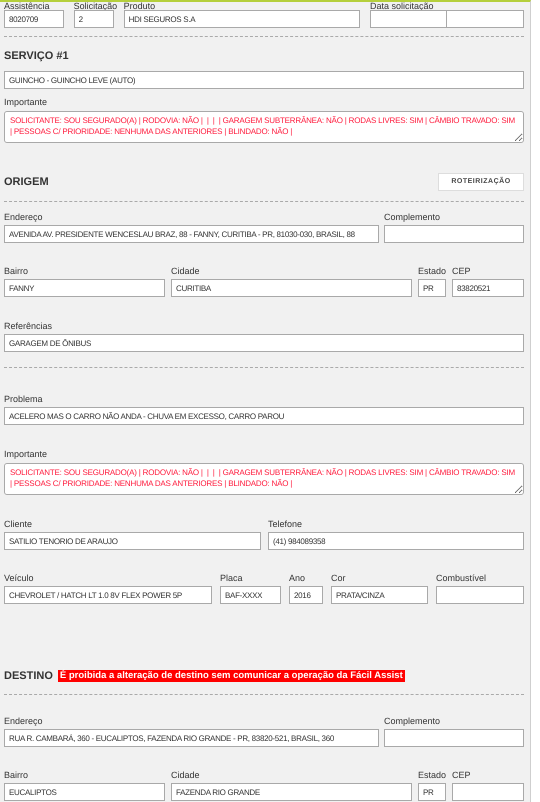 The width and height of the screenshot is (540, 802). What do you see at coordinates (26, 182) in the screenshot?
I see `section-title: ORIGEM` at bounding box center [26, 182].